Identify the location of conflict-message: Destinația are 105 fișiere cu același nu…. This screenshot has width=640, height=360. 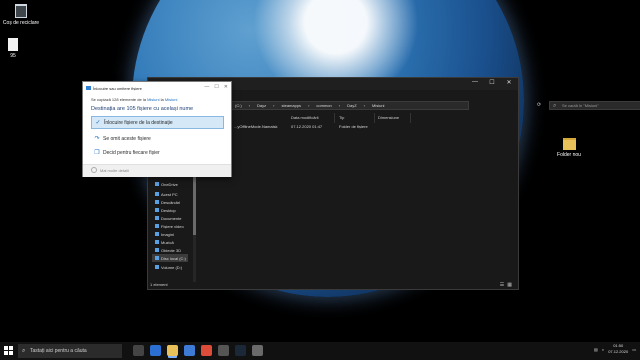
(142, 109).